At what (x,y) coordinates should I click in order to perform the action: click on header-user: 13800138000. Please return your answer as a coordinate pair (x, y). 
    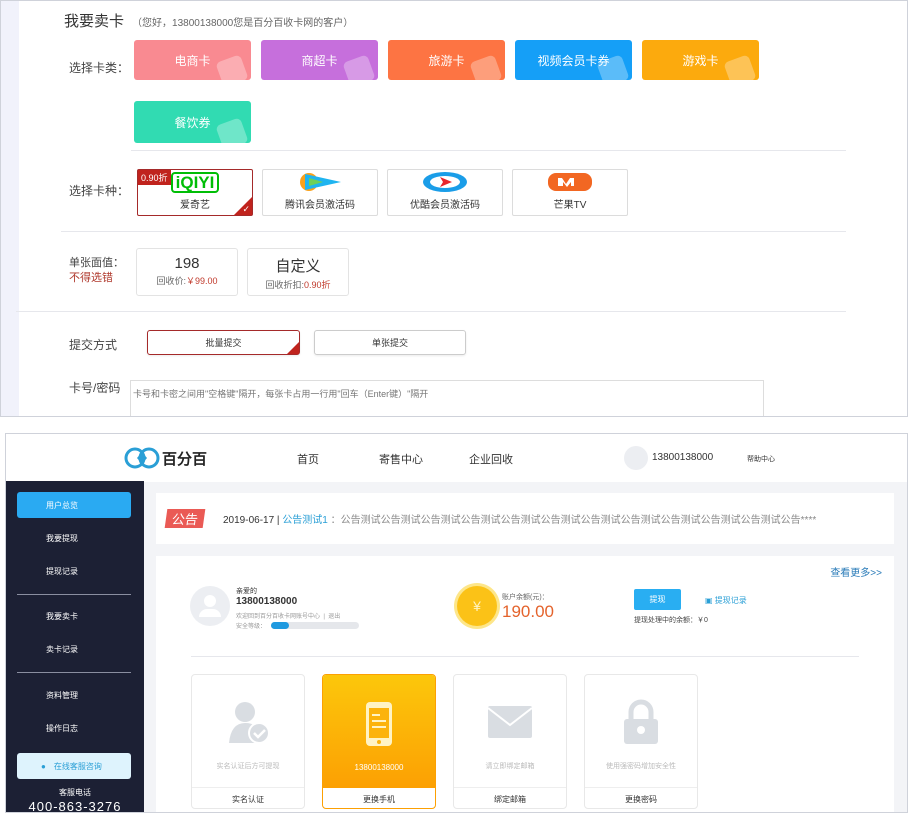
    Looking at the image, I should click on (682, 457).